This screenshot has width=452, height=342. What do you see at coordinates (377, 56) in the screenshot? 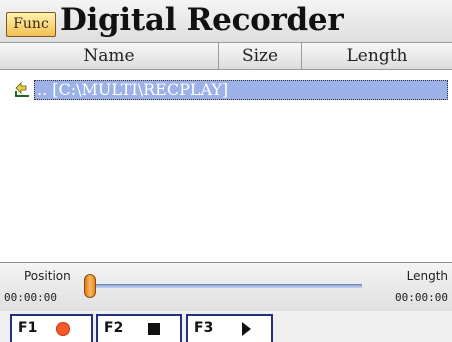
I see `column-length-header: Length` at bounding box center [377, 56].